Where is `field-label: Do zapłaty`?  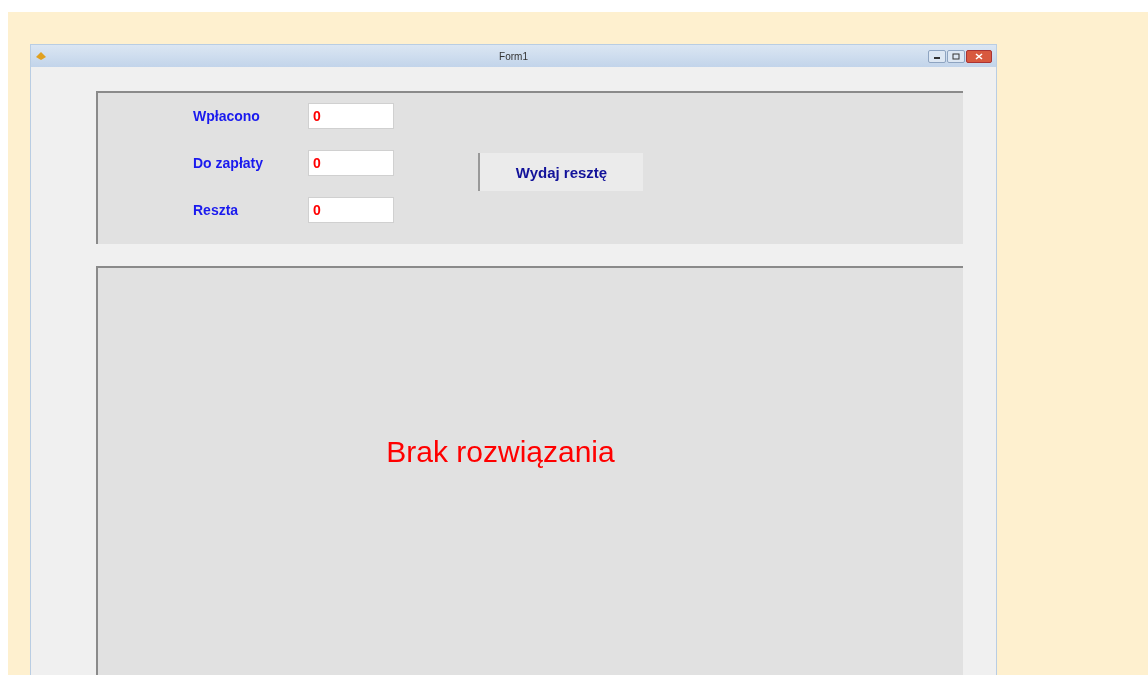 field-label: Do zapłaty is located at coordinates (228, 163).